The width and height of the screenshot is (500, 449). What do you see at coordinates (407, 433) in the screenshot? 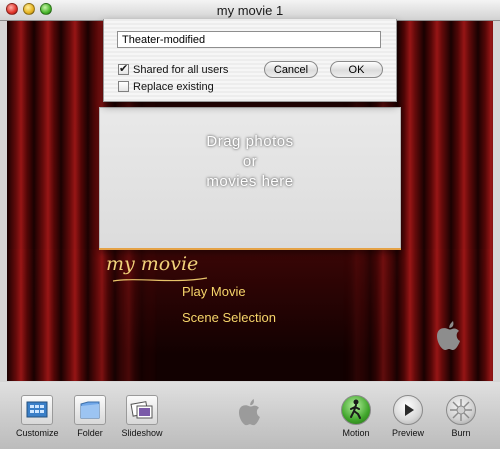
I see `preview-label: Preview` at bounding box center [407, 433].